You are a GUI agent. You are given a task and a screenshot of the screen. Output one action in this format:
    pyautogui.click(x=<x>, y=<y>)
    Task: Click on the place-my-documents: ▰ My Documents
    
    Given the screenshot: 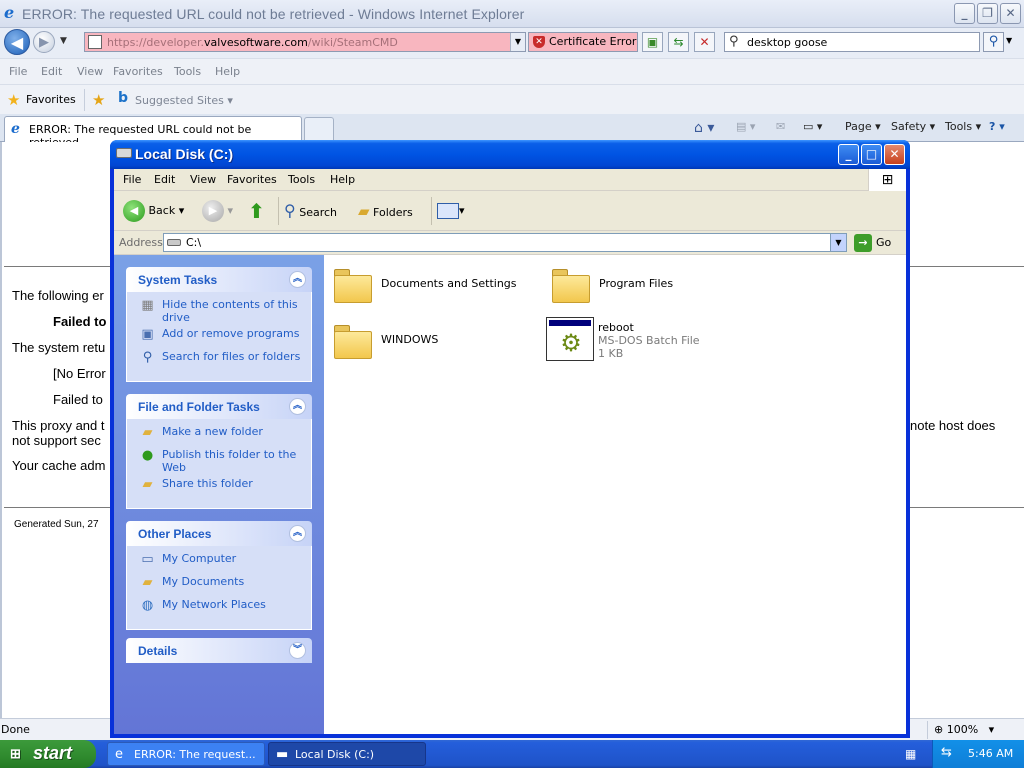 What is the action you would take?
    pyautogui.click(x=219, y=585)
    